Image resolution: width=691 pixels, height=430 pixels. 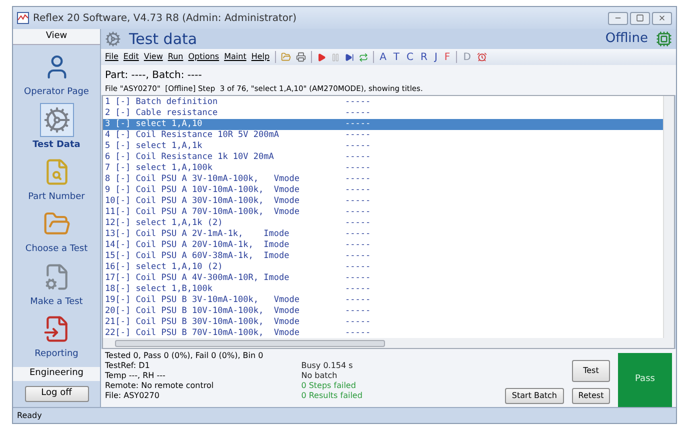 What do you see at coordinates (132, 396) in the screenshot?
I see `info-text: File: ASY0270` at bounding box center [132, 396].